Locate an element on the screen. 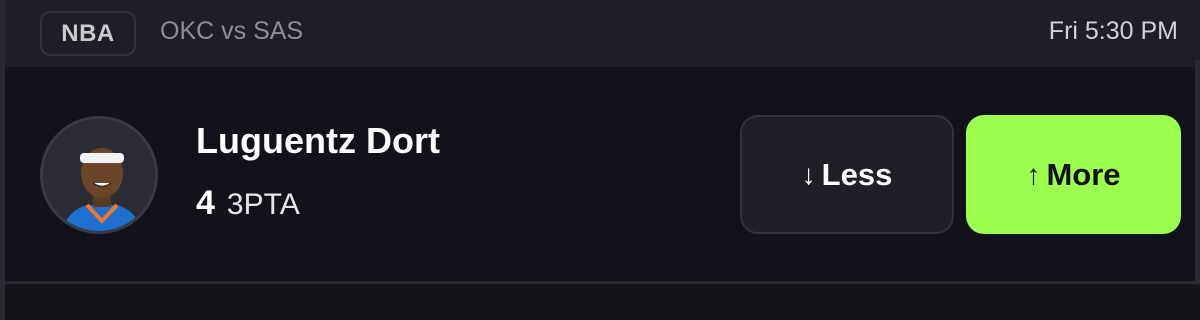 The height and width of the screenshot is (320, 1200). game-time: Fri 5:30 PM is located at coordinates (1113, 31).